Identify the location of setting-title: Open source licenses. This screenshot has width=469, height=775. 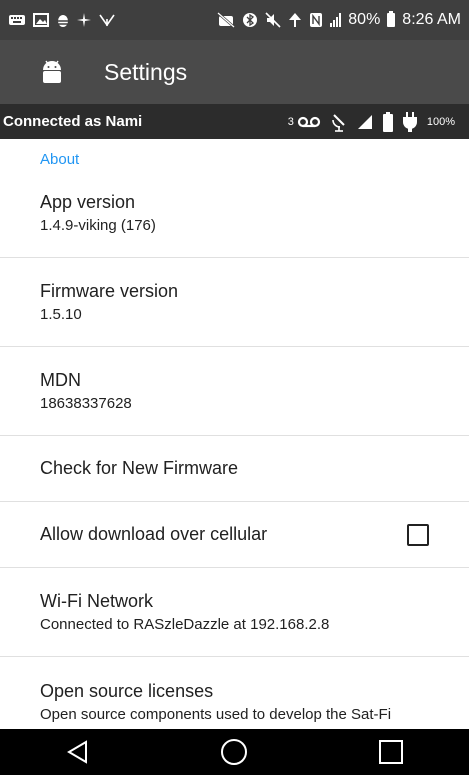
(127, 691).